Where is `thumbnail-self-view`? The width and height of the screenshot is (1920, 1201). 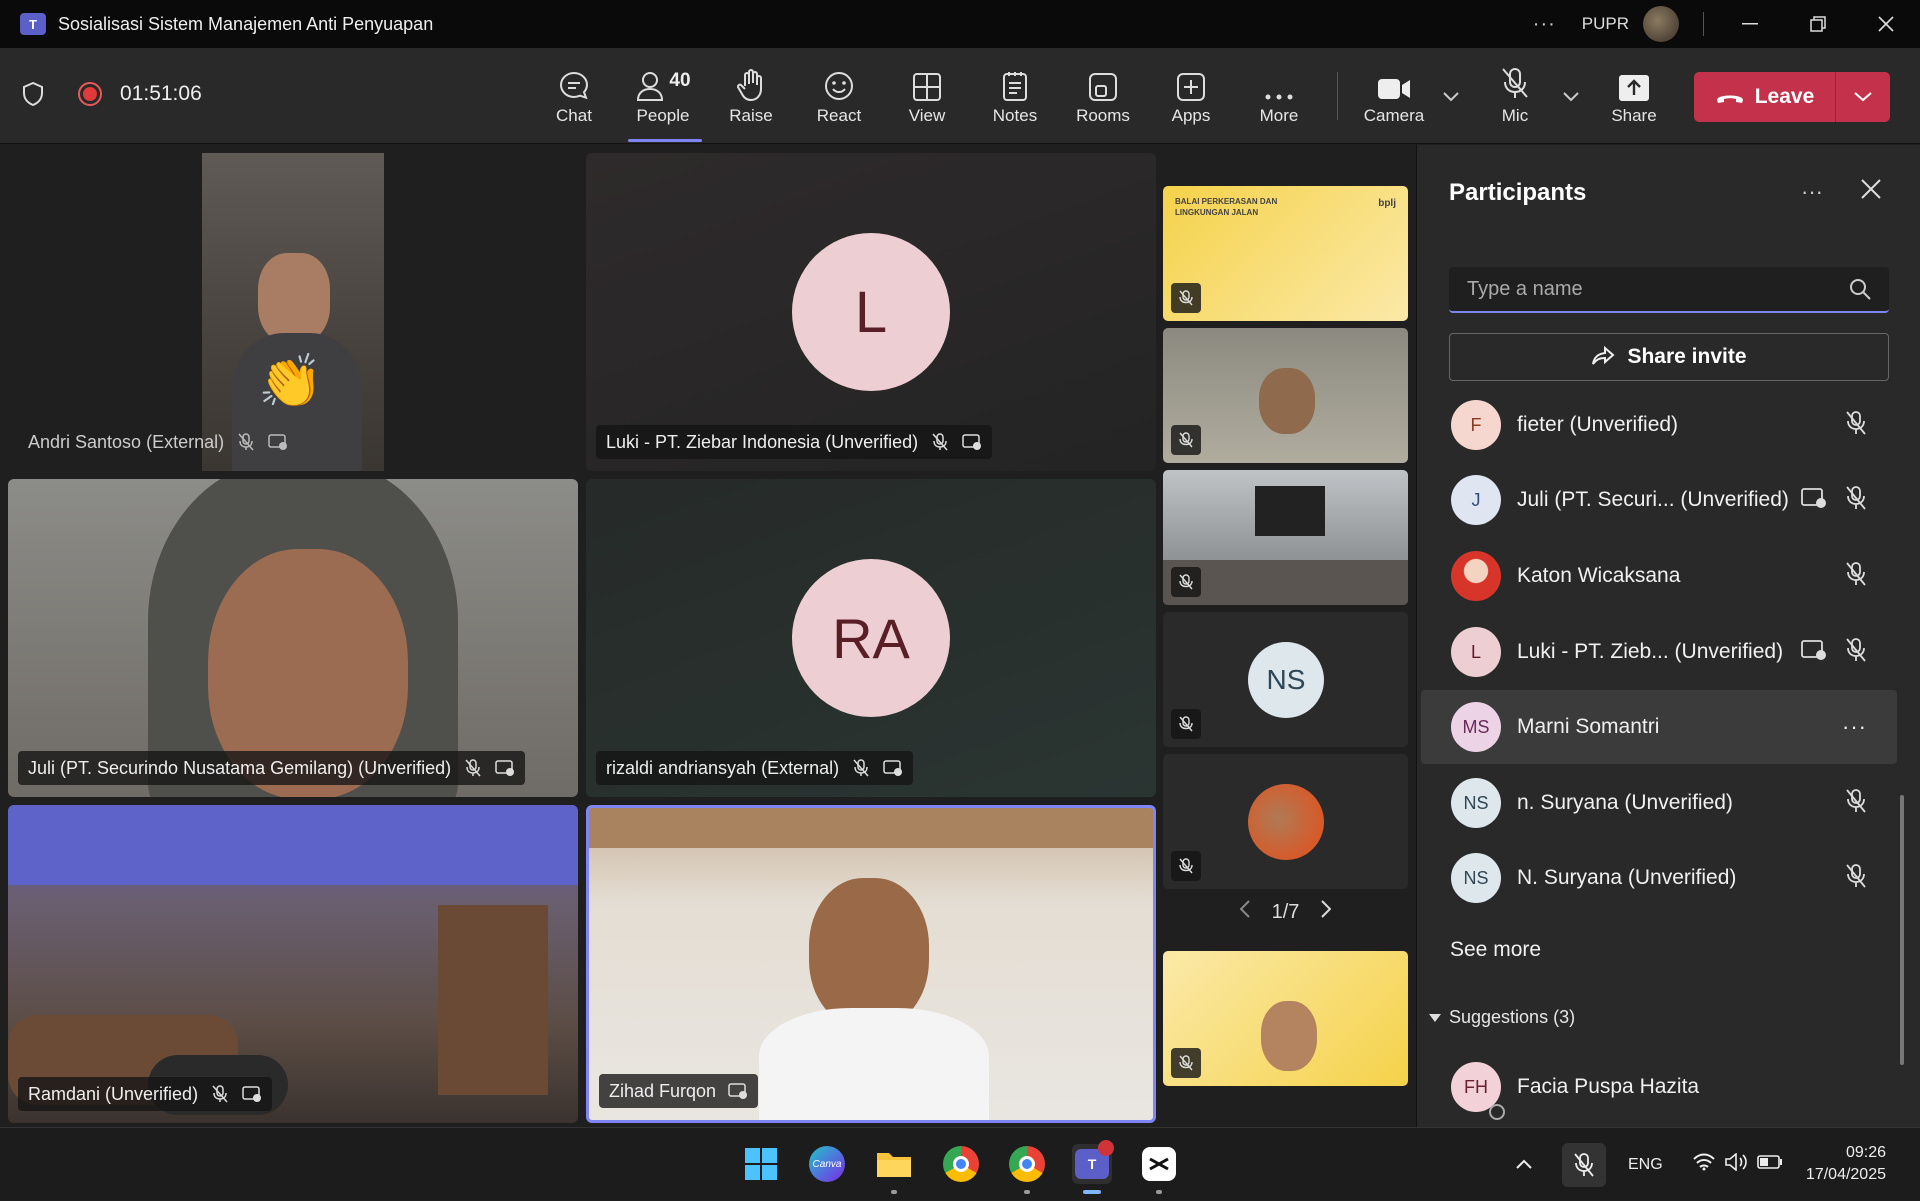
thumbnail-self-view is located at coordinates (1285, 1018).